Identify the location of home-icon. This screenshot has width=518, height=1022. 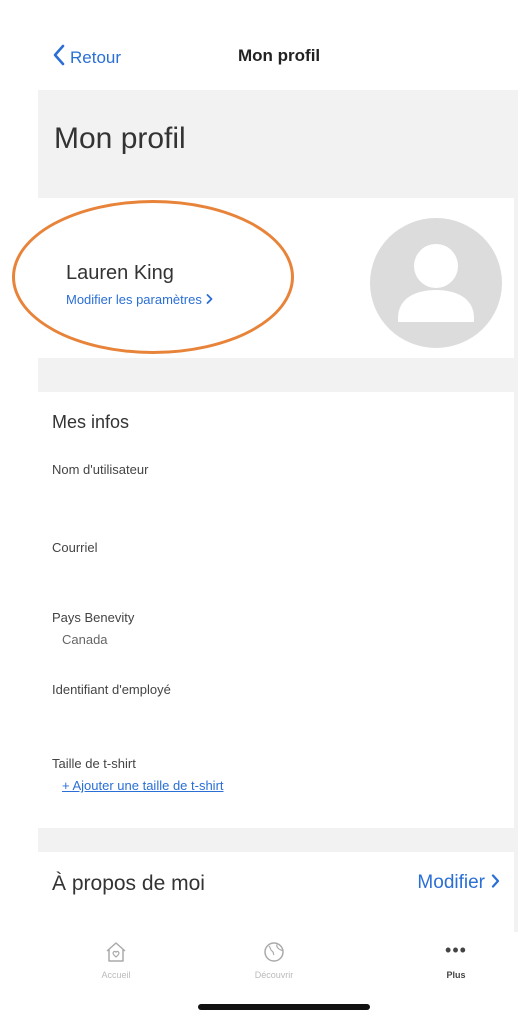
(116, 952).